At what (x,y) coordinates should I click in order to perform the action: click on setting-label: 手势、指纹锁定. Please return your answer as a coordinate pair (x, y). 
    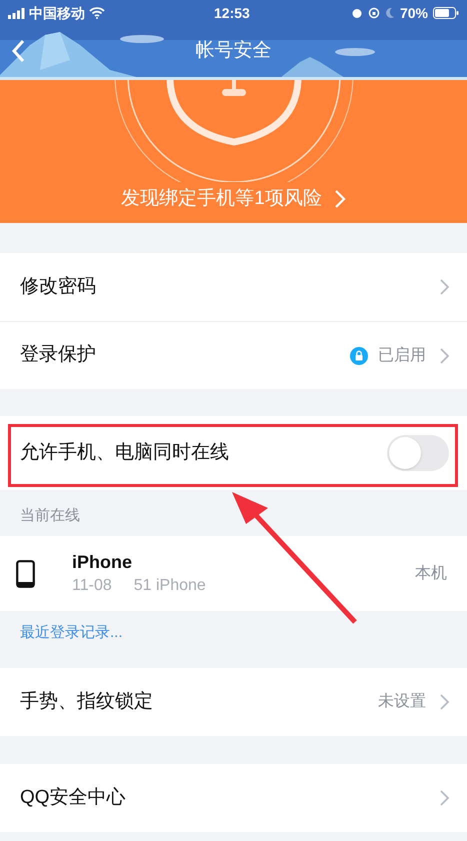
    Looking at the image, I should click on (87, 702).